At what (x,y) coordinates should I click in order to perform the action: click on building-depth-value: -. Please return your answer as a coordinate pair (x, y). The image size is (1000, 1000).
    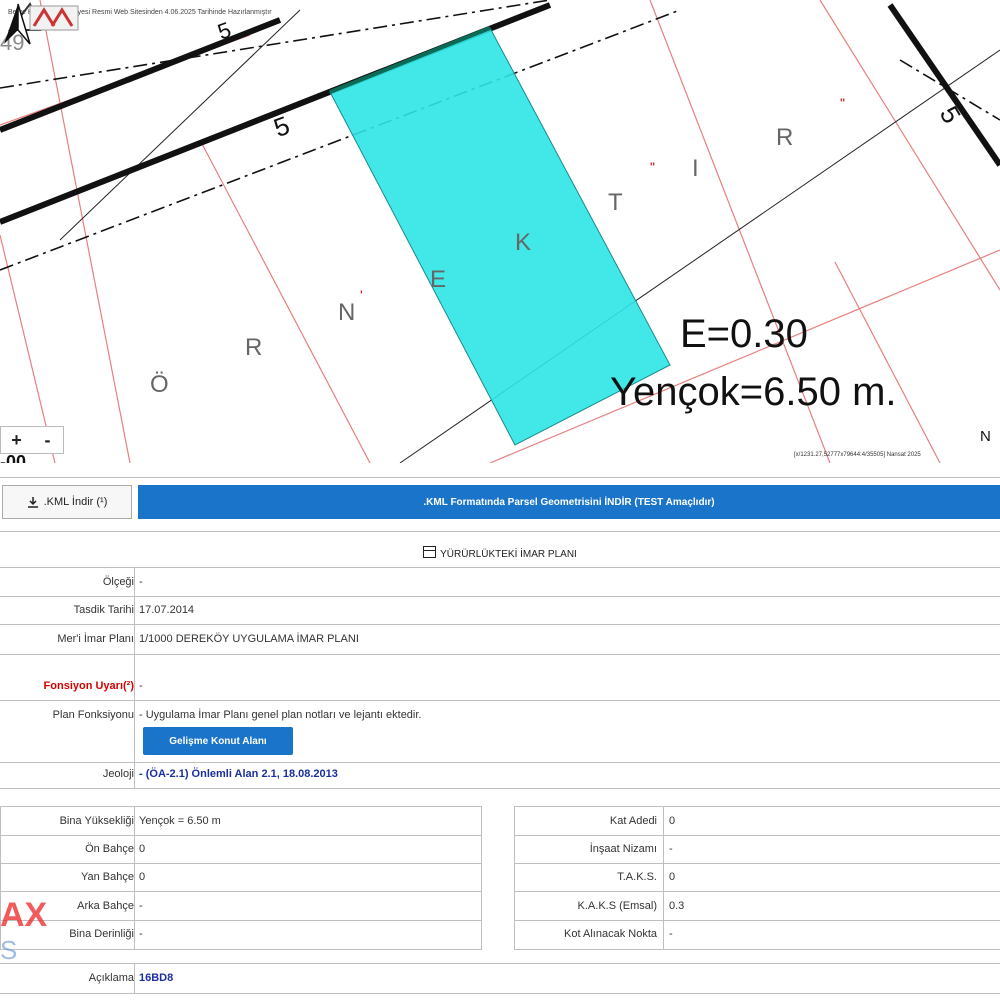
    Looking at the image, I should click on (141, 934).